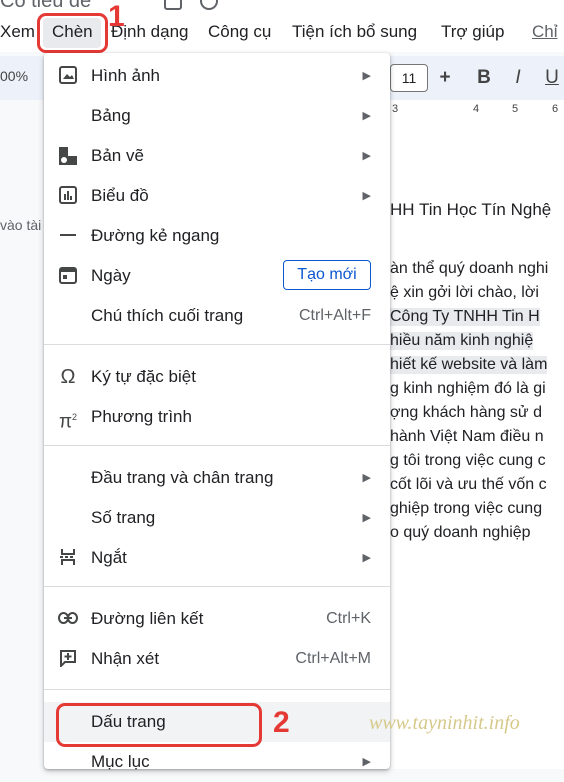 This screenshot has width=564, height=782. I want to click on menu-item-label: Nhận xét, so click(125, 658).